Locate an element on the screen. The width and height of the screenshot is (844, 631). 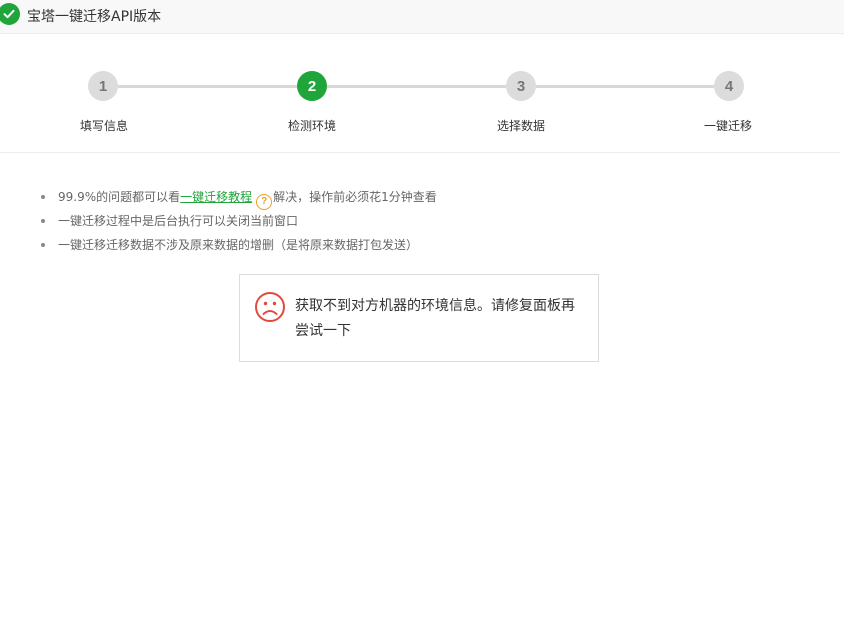
step-4-number: 4 is located at coordinates (729, 86).